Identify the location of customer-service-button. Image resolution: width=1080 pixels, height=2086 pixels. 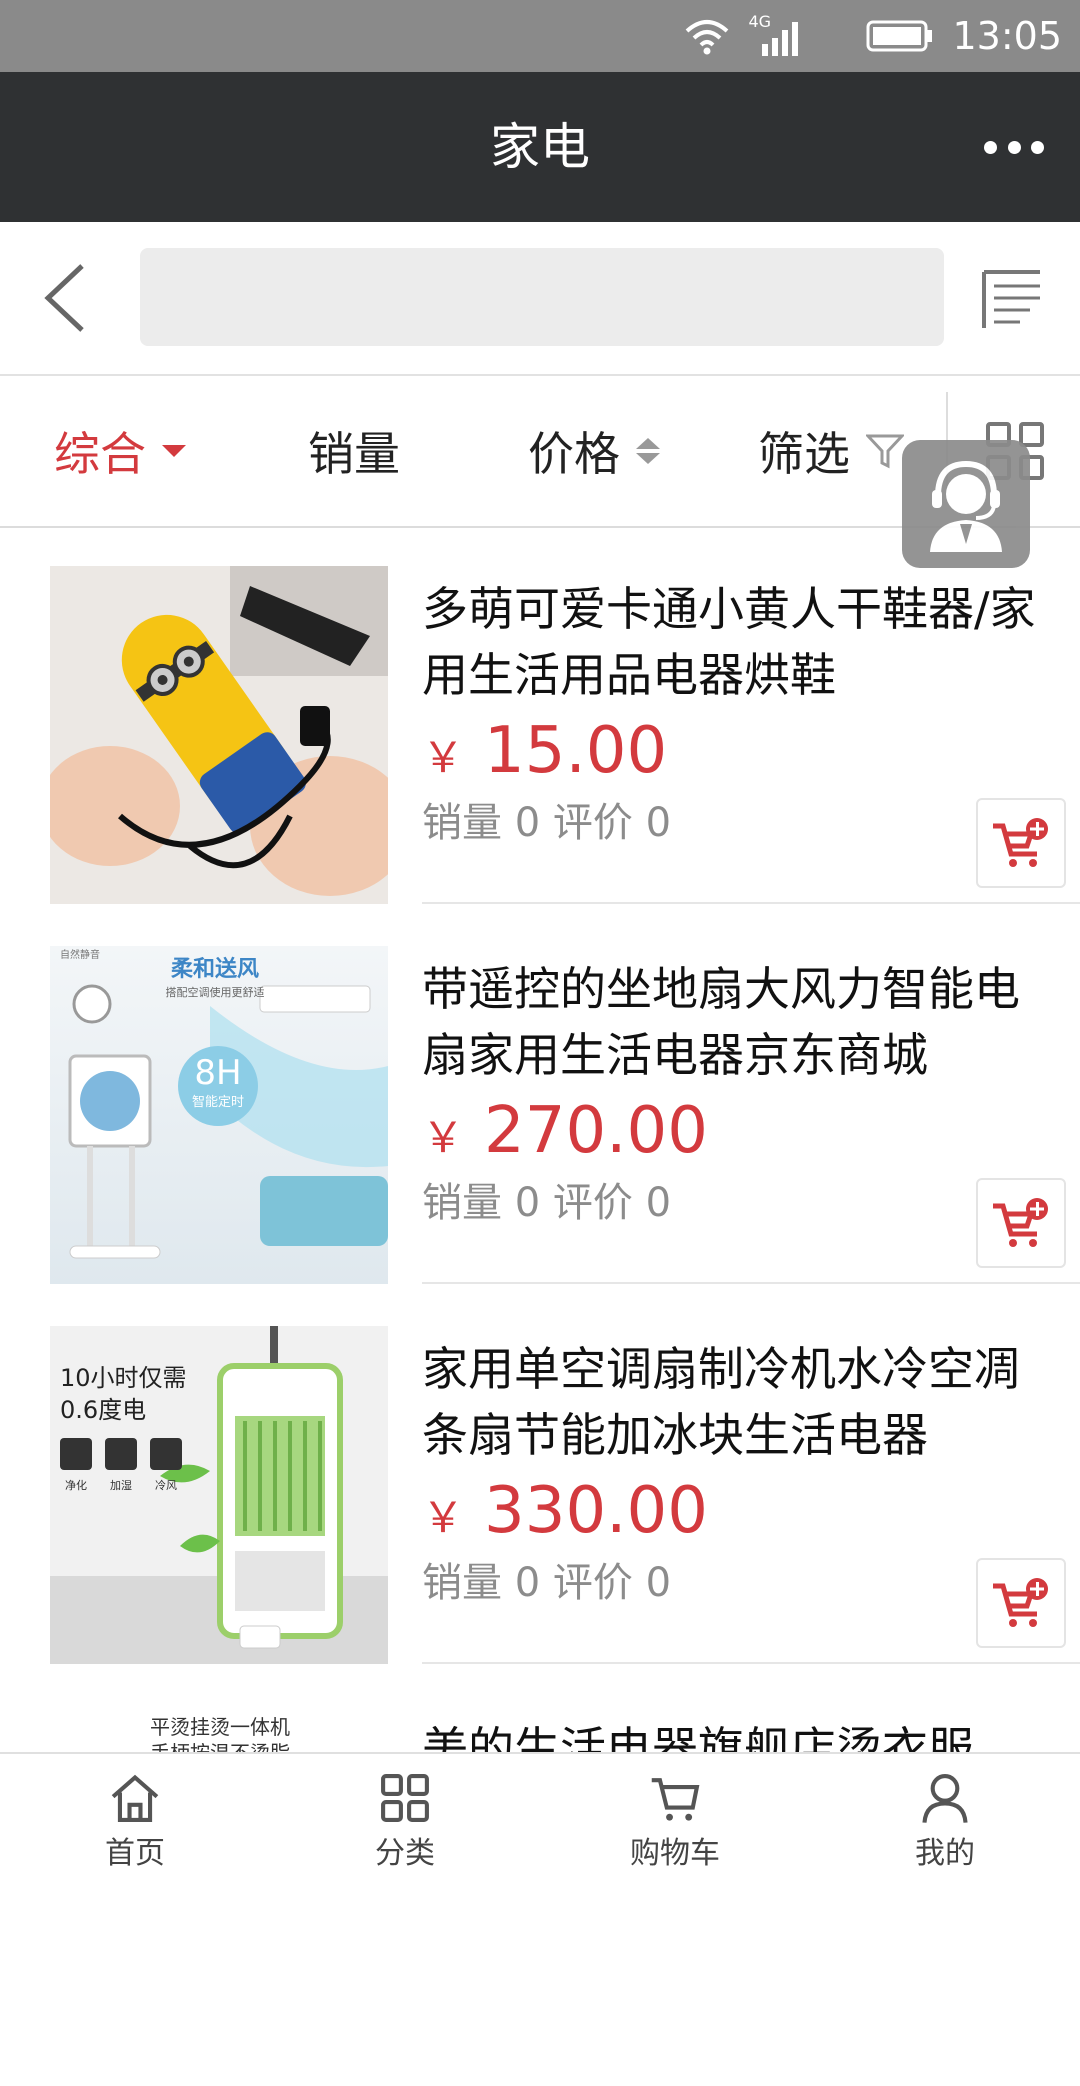
(966, 504).